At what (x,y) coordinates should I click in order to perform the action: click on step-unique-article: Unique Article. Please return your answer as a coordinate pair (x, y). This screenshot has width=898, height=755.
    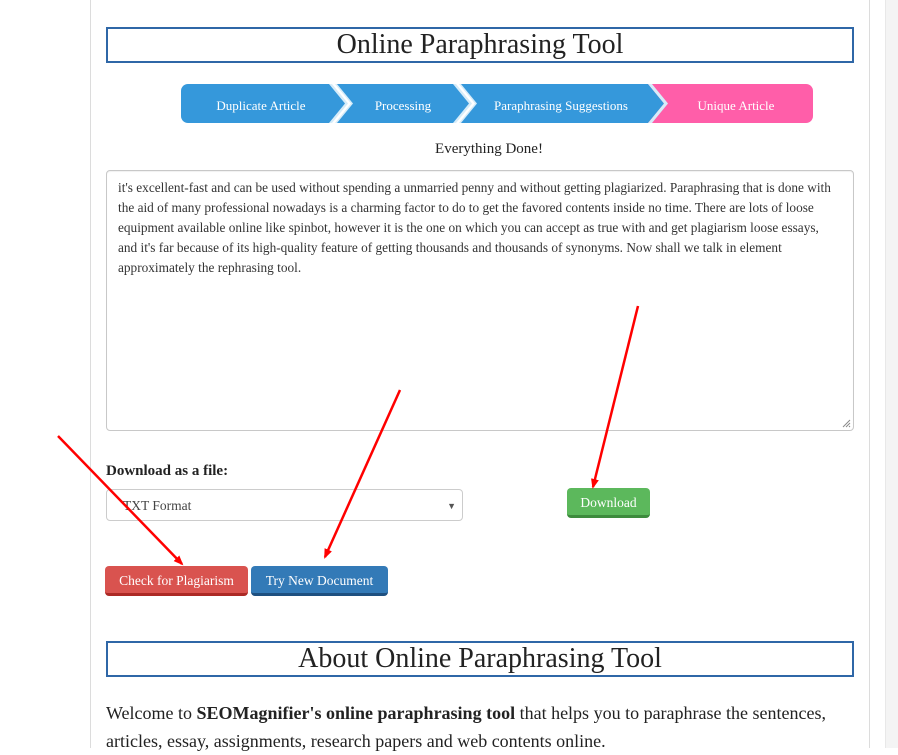
    Looking at the image, I should click on (735, 103).